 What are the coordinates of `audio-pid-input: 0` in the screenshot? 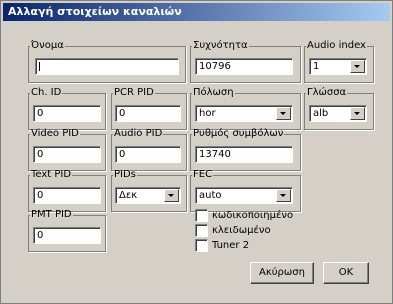 It's located at (148, 154).